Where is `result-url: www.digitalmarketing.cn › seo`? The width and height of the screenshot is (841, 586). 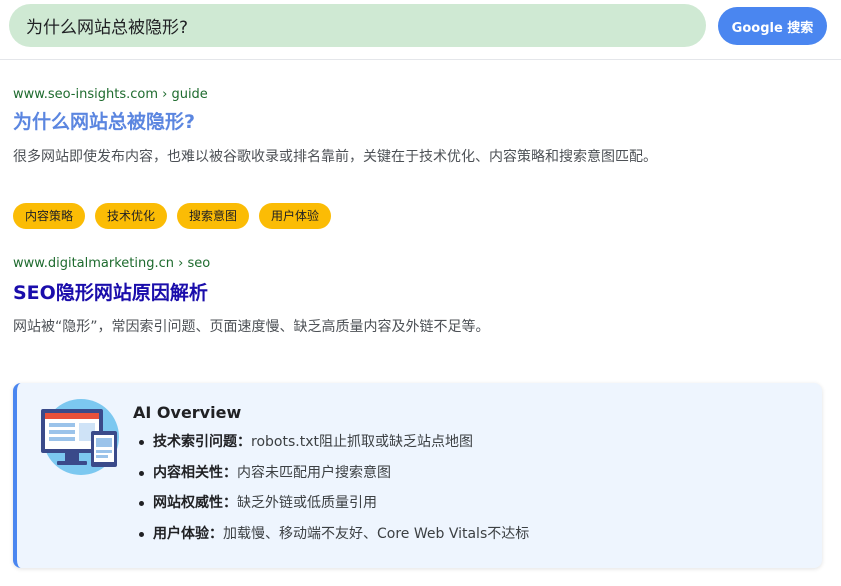
result-url: www.digitalmarketing.cn › seo is located at coordinates (251, 263).